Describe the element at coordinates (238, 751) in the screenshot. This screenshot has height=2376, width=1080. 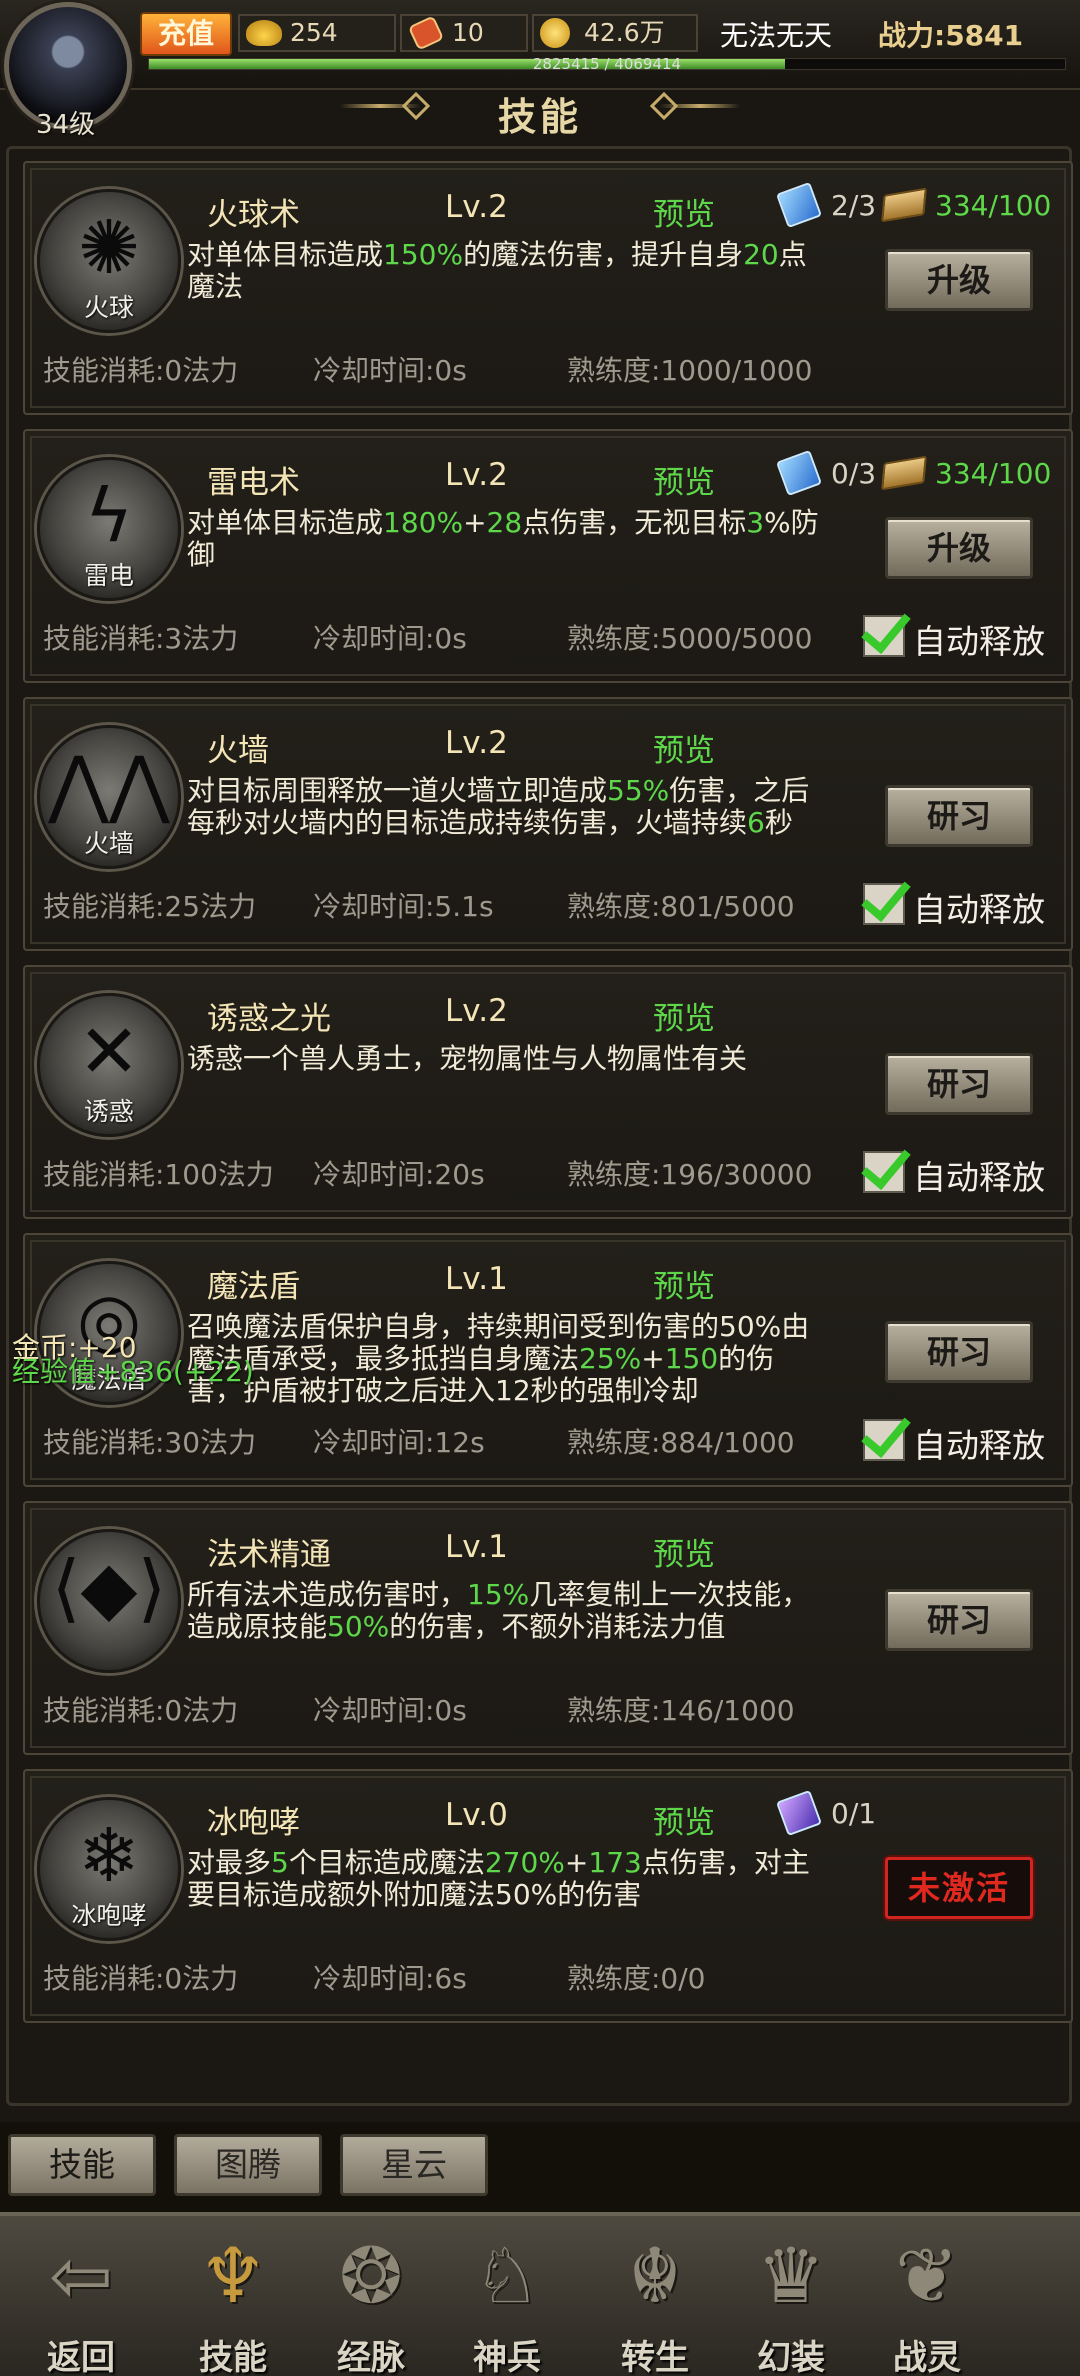
I see `skill-name: 火墙` at that location.